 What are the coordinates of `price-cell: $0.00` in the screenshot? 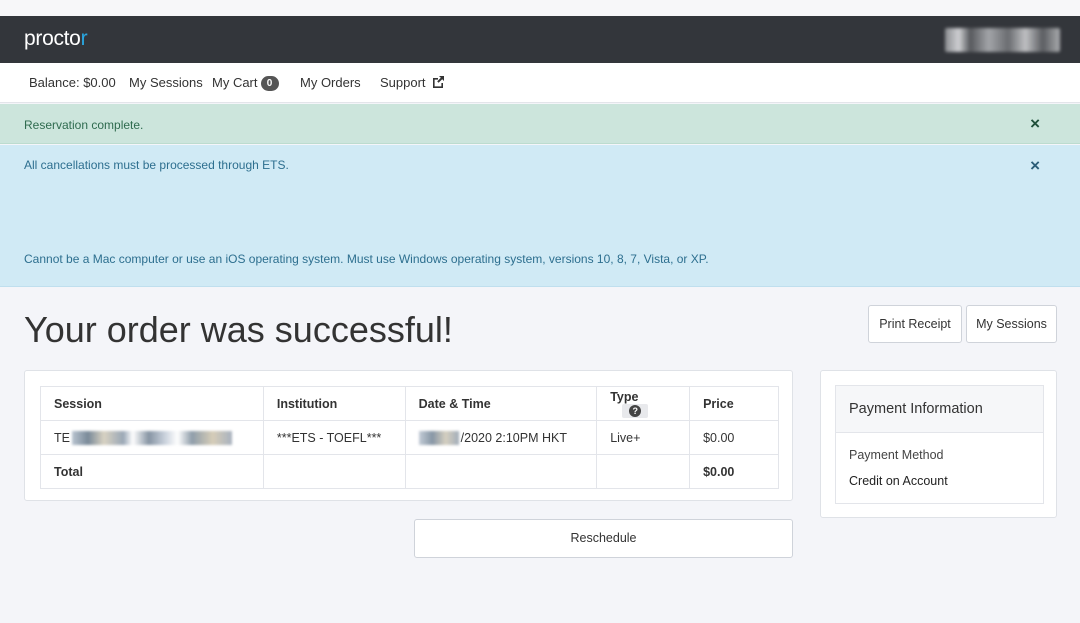 It's located at (734, 437).